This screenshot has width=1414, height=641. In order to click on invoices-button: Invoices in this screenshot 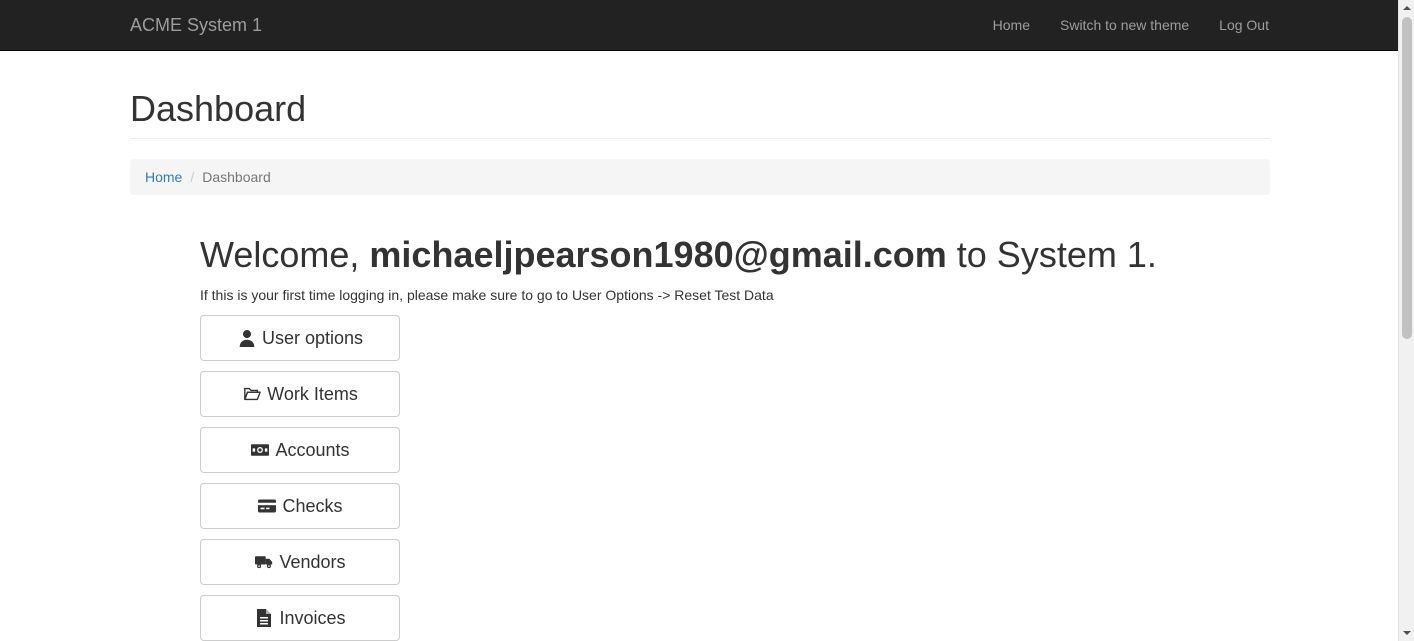, I will do `click(300, 618)`.